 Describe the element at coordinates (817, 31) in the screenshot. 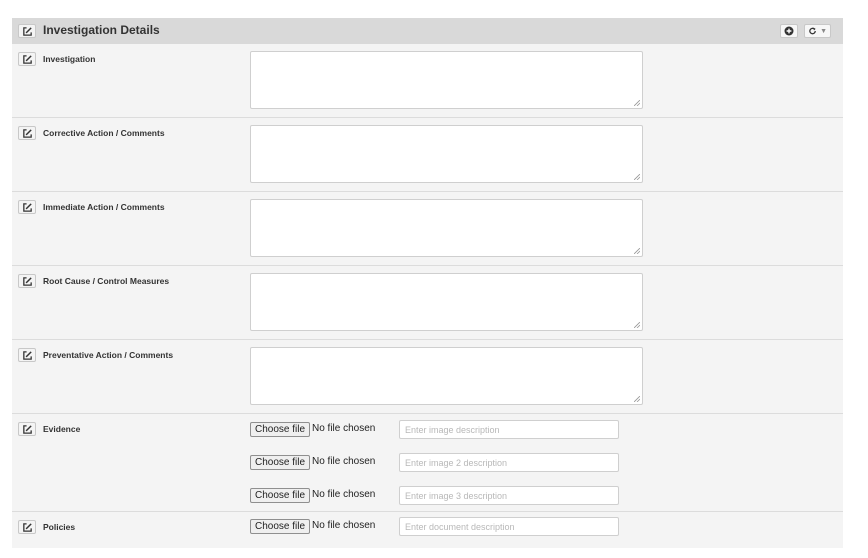

I see `refresh-dropdown-button: ▼` at that location.